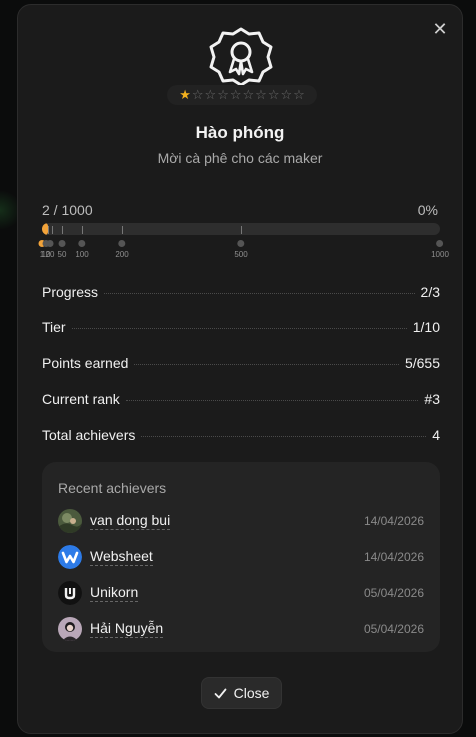 This screenshot has width=476, height=737. I want to click on milestone: 200, so click(122, 249).